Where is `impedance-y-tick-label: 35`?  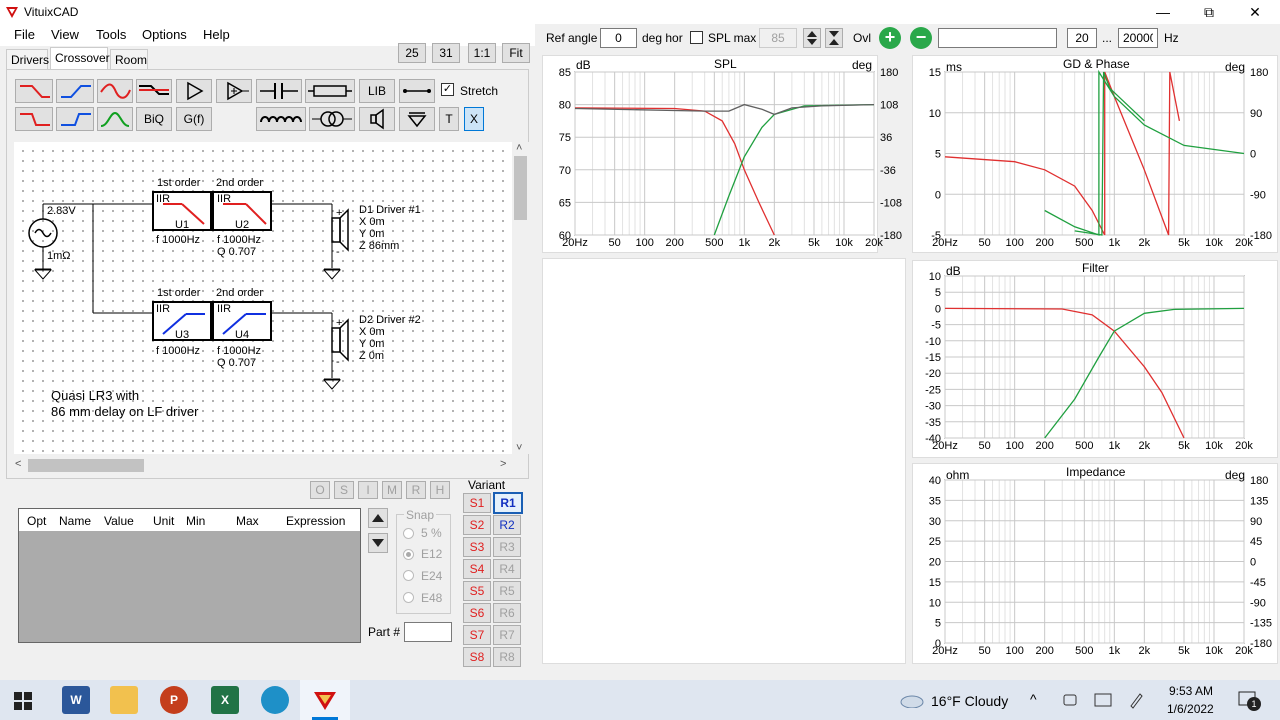
impedance-y-tick-label: 35 is located at coordinates (935, 501).